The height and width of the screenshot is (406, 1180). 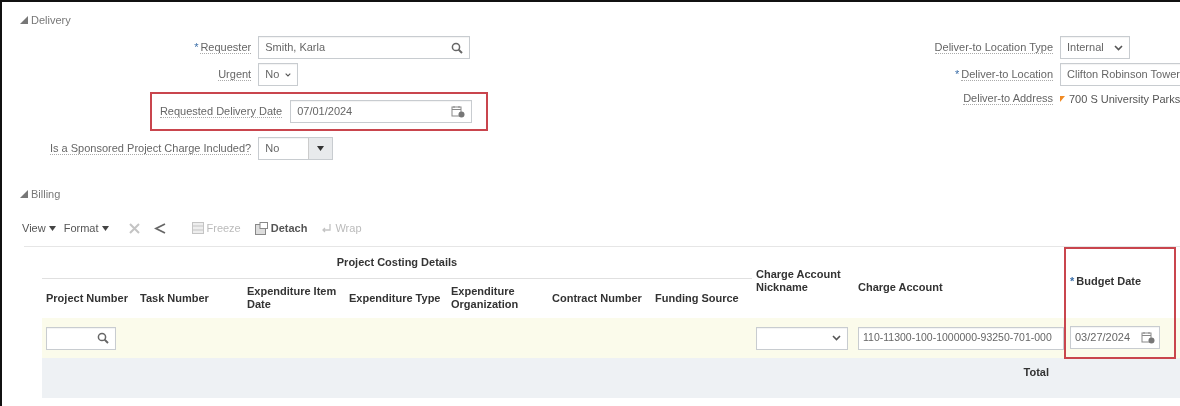 What do you see at coordinates (151, 149) in the screenshot?
I see `field-label: Is a Sponsored Project Charge Included?` at bounding box center [151, 149].